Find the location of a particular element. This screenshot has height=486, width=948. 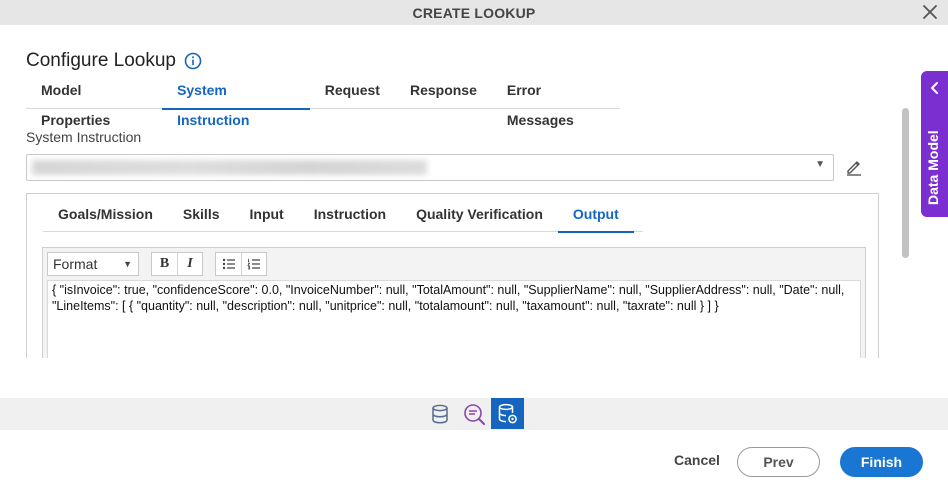

tab-model-properties: Model Properties is located at coordinates (94, 101).